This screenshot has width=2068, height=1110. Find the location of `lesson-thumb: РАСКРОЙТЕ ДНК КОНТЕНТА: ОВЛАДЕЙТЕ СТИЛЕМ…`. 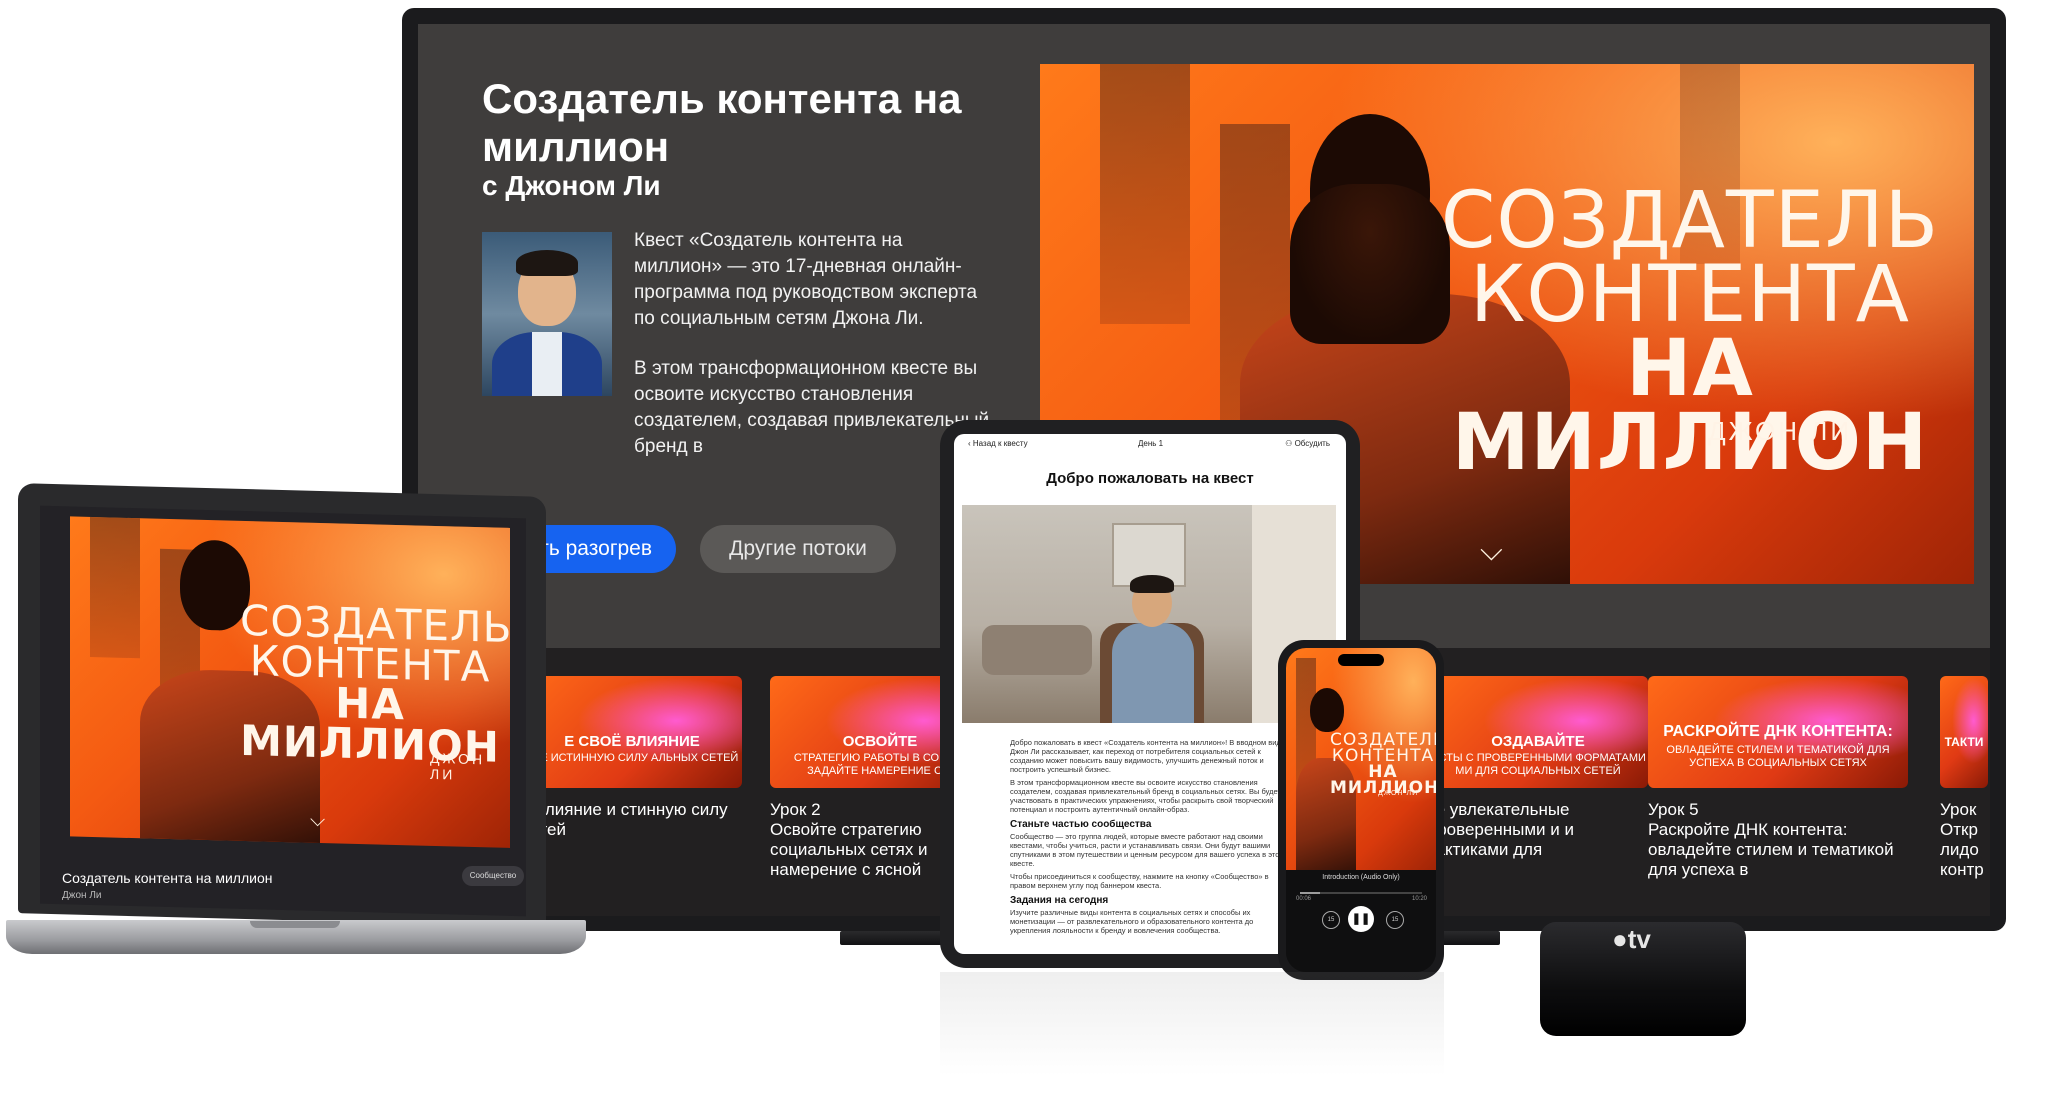

lesson-thumb: РАСКРОЙТЕ ДНК КОНТЕНТА: ОВЛАДЕЙТЕ СТИЛЕМ… is located at coordinates (1778, 732).